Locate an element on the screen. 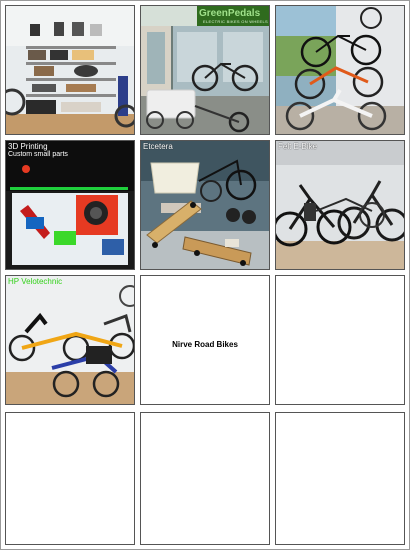 This screenshot has height=550, width=410. felt-e-bike-photo is located at coordinates (340, 205).